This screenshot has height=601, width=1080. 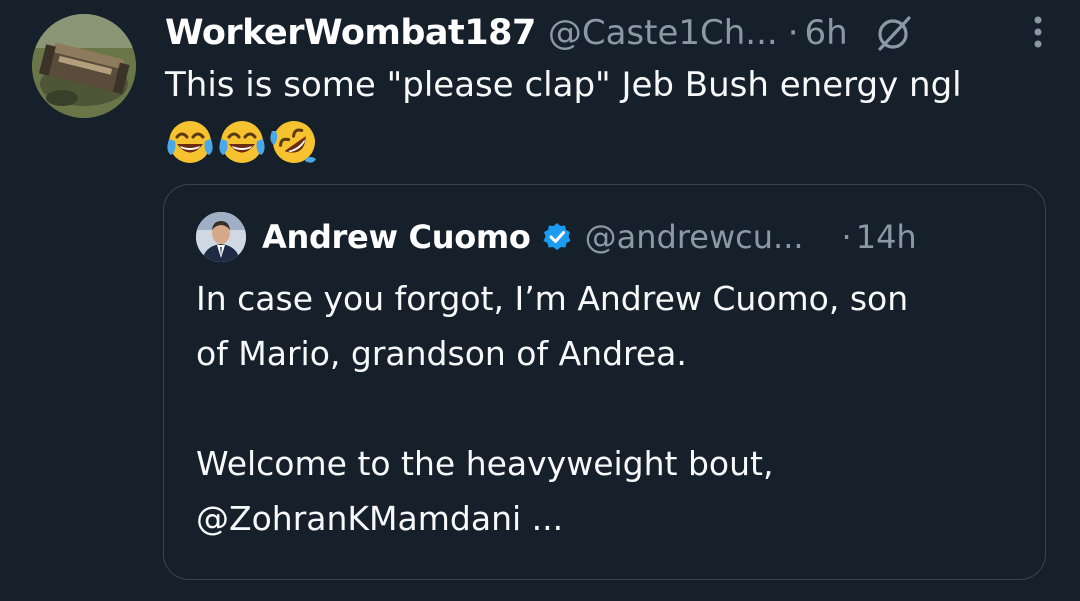 What do you see at coordinates (441, 353) in the screenshot?
I see `quoted-text-line: of Mario, grandson of Andrea.` at bounding box center [441, 353].